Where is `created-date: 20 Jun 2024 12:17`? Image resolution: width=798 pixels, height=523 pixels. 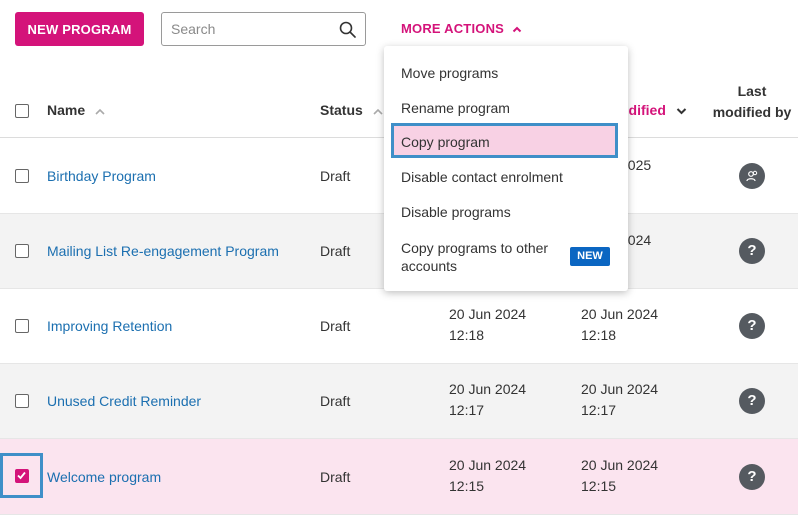
created-date: 20 Jun 2024 12:17 is located at coordinates (488, 399).